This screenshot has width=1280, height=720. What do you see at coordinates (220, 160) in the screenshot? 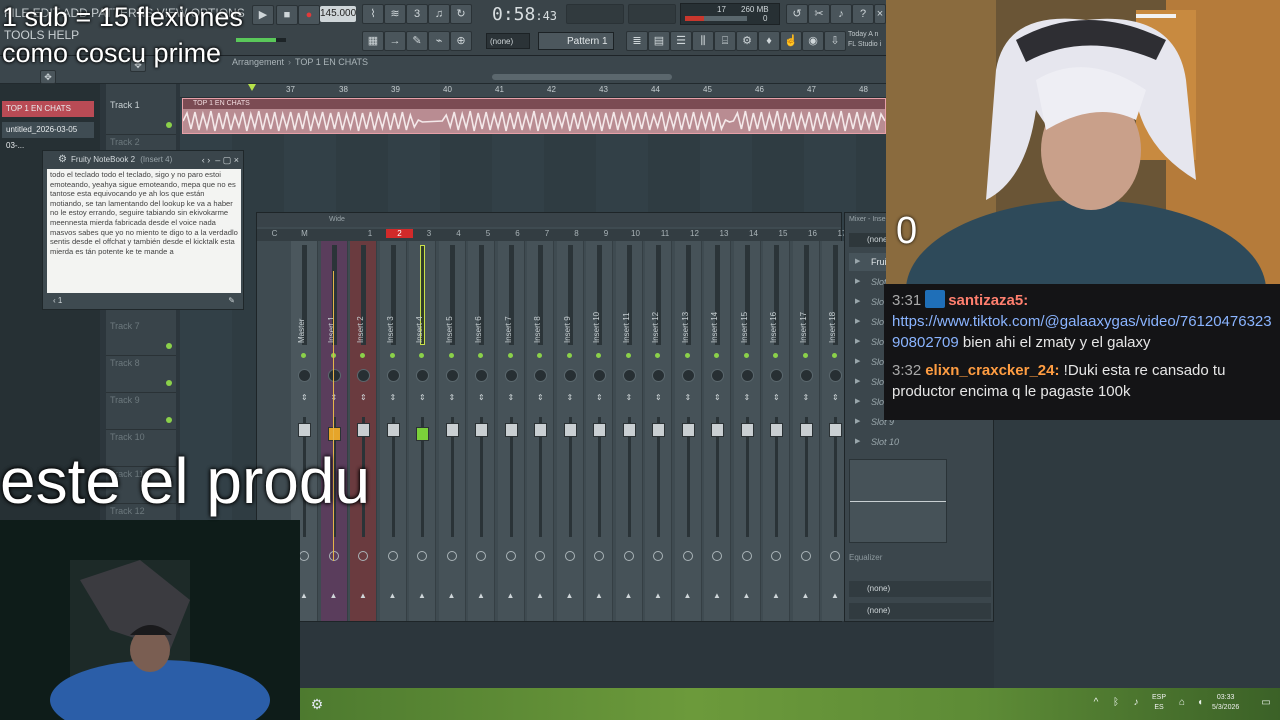
I see `window-controls: ‹ › – ▢ ×` at bounding box center [220, 160].